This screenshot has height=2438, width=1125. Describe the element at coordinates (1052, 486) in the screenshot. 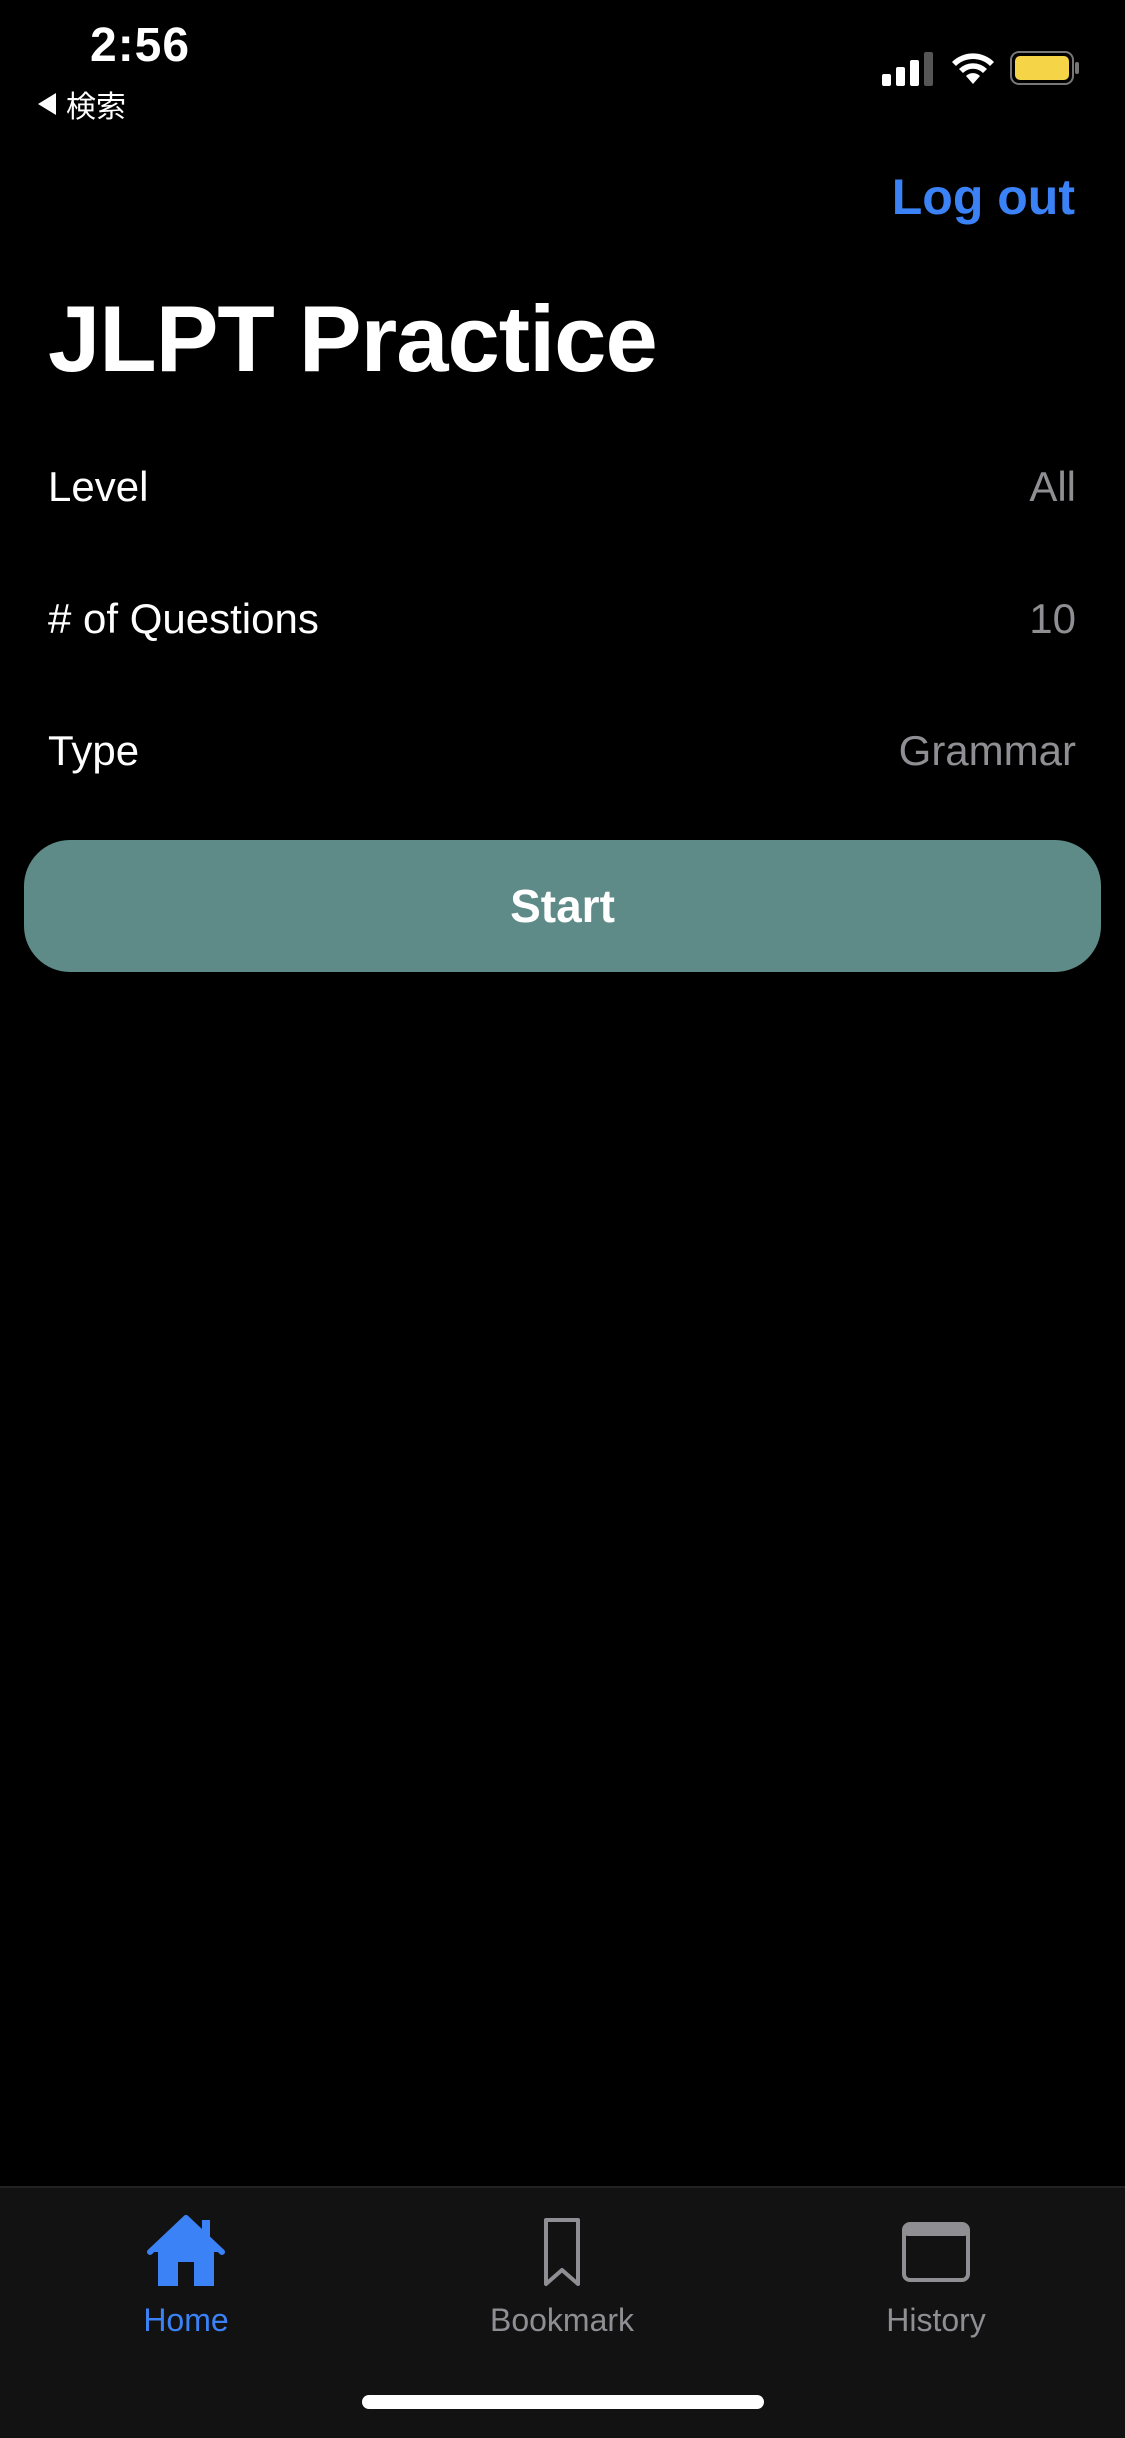

I see `level-value: All` at that location.